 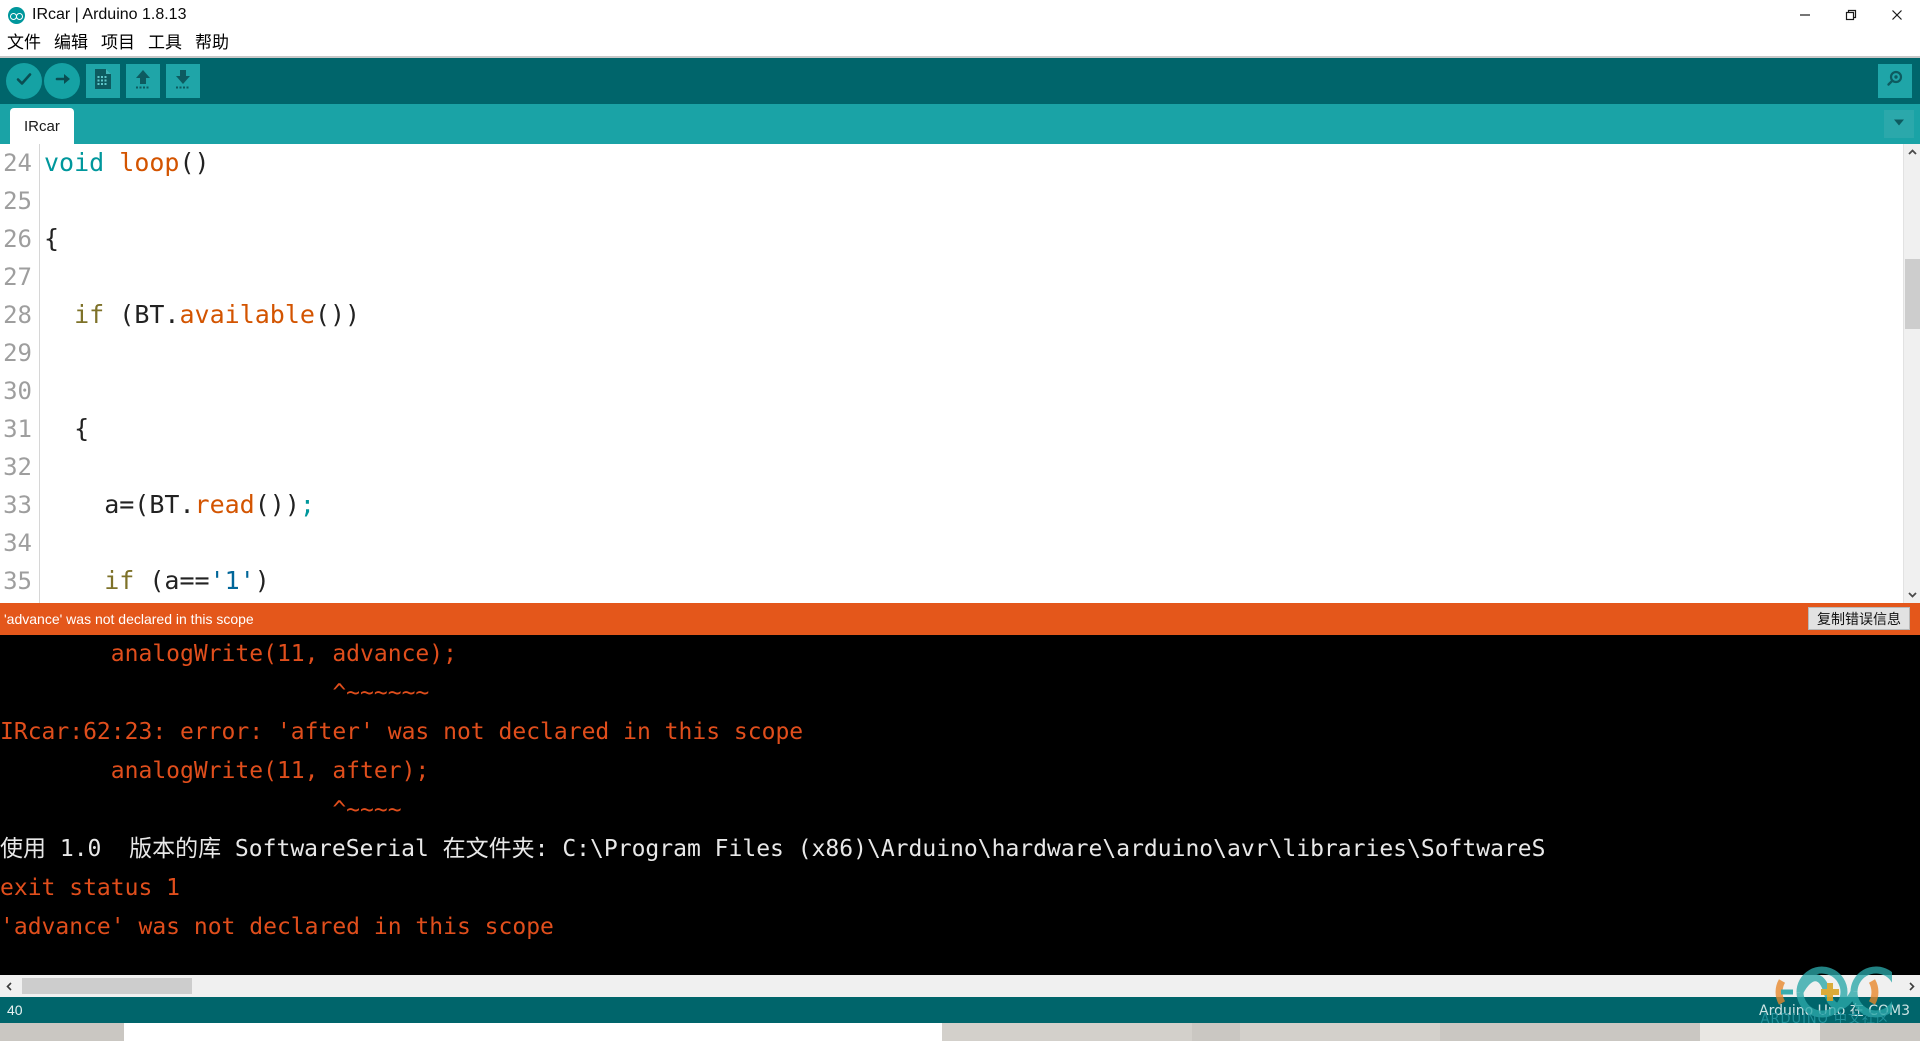 What do you see at coordinates (960, 315) in the screenshot?
I see `code-line: 28 if (BT.available())` at bounding box center [960, 315].